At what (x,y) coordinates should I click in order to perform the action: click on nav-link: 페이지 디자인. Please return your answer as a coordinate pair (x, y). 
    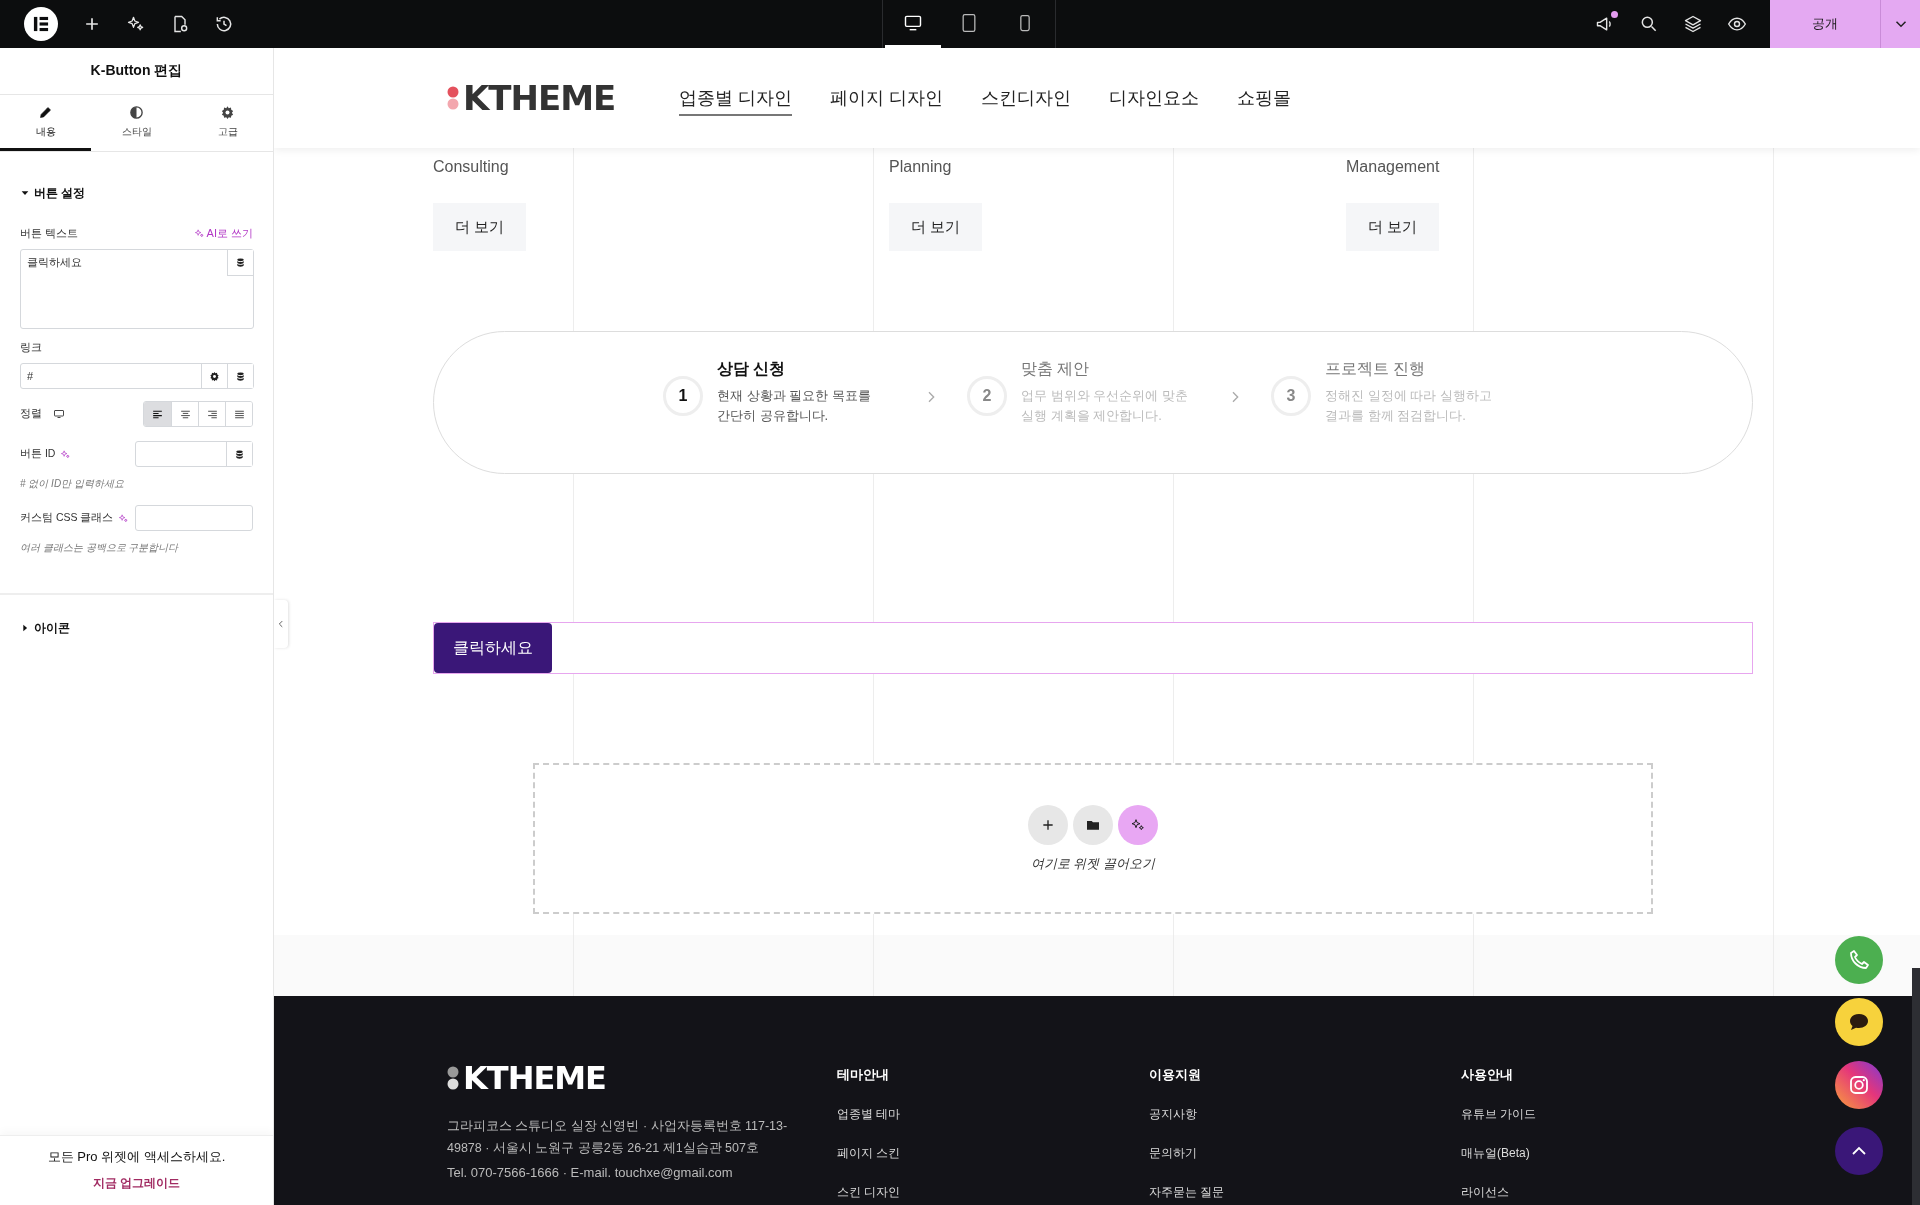
    Looking at the image, I should click on (887, 99).